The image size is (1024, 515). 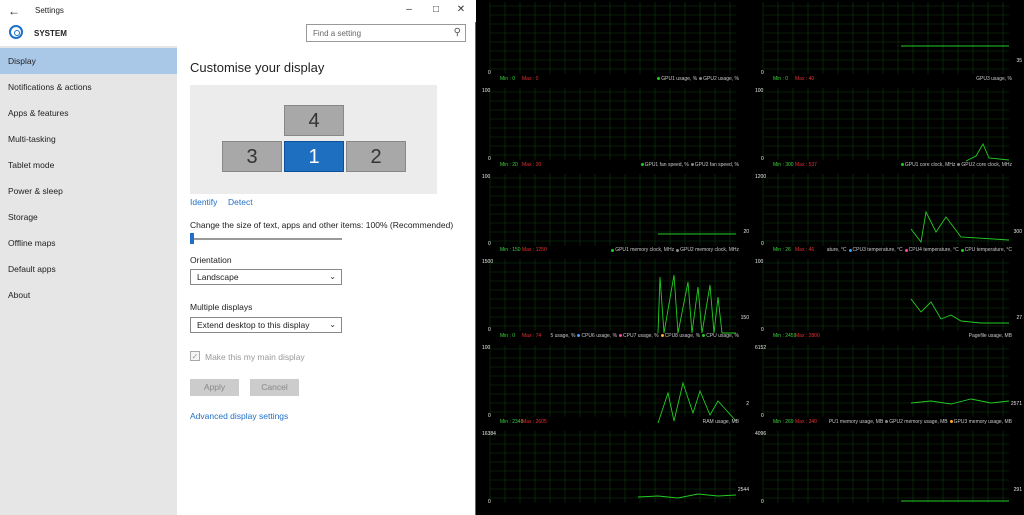 What do you see at coordinates (266, 239) in the screenshot?
I see `scale-slider` at bounding box center [266, 239].